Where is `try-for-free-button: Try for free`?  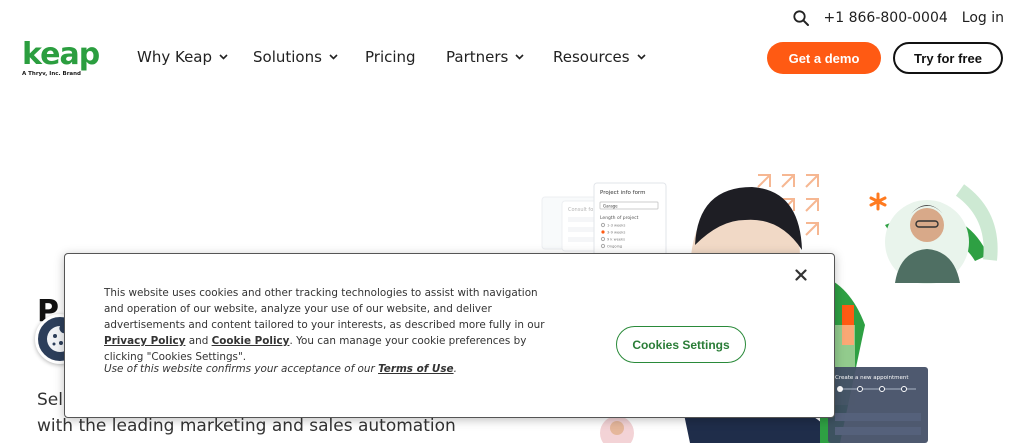
try-for-free-button: Try for free is located at coordinates (948, 58).